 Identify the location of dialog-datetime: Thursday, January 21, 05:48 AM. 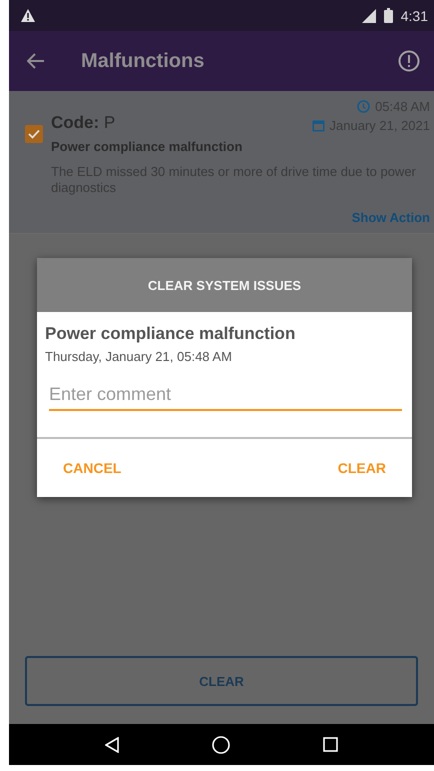
(139, 356).